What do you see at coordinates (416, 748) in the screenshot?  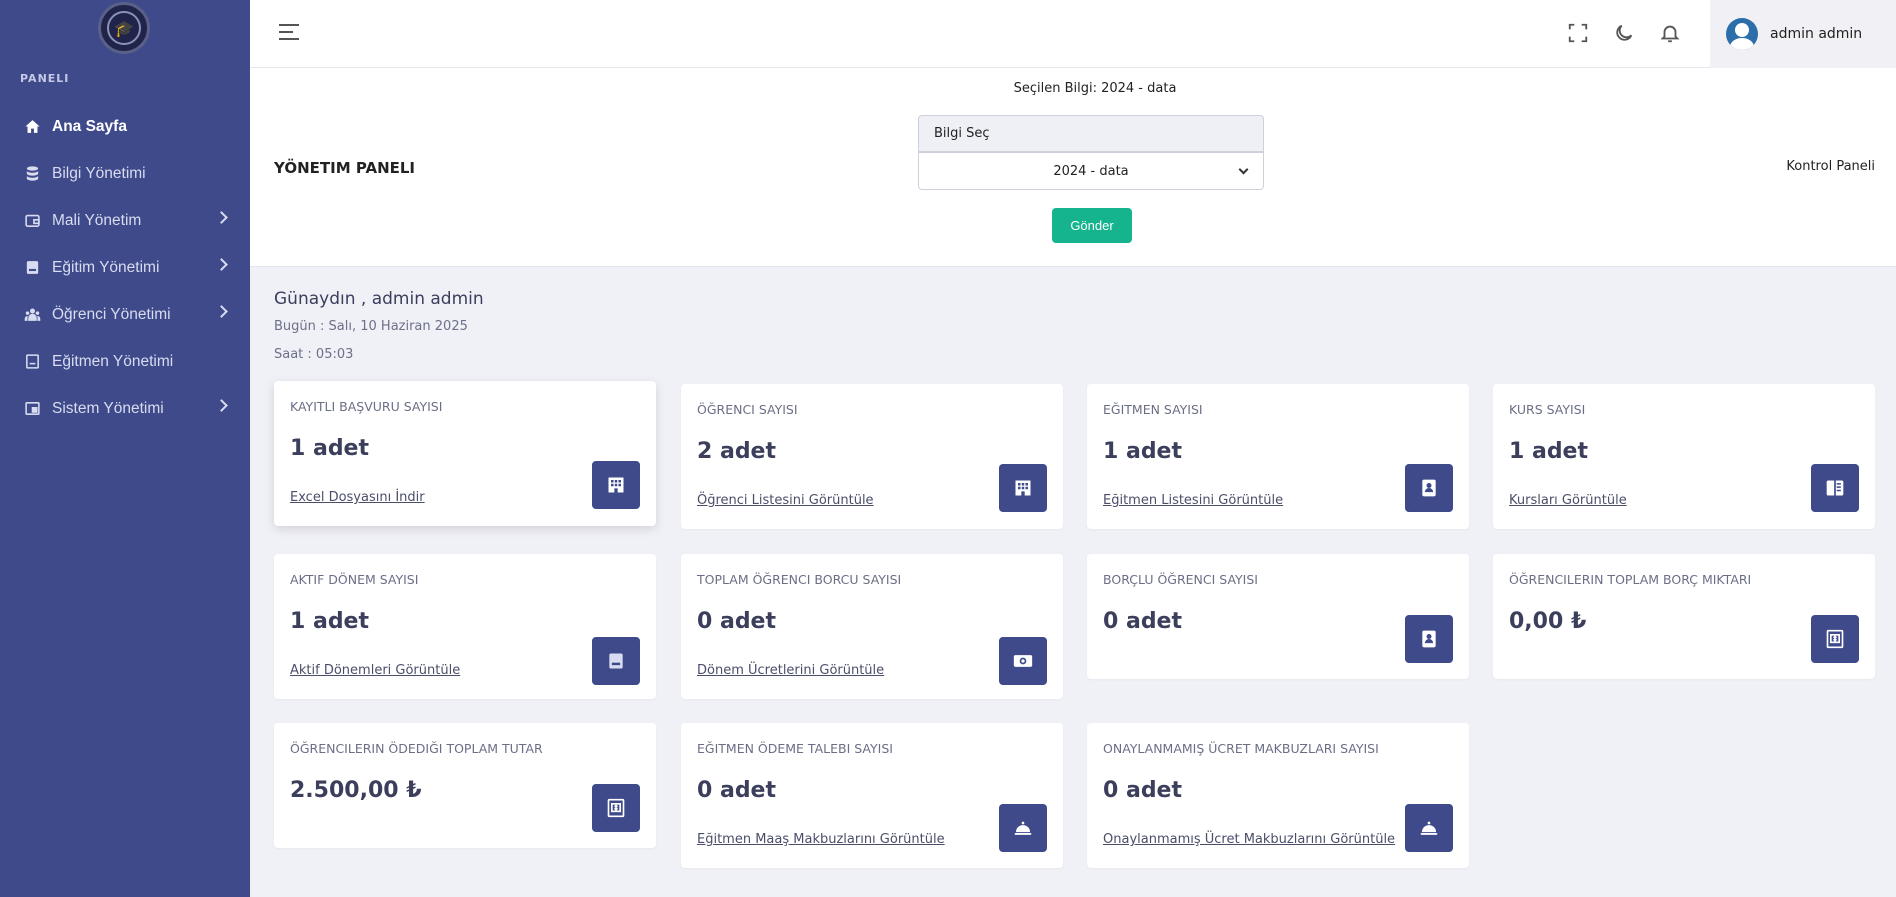 I see `card-title: ÖĞRENCILERIN ÖDEDIĞI TOPLAM TUTAR` at bounding box center [416, 748].